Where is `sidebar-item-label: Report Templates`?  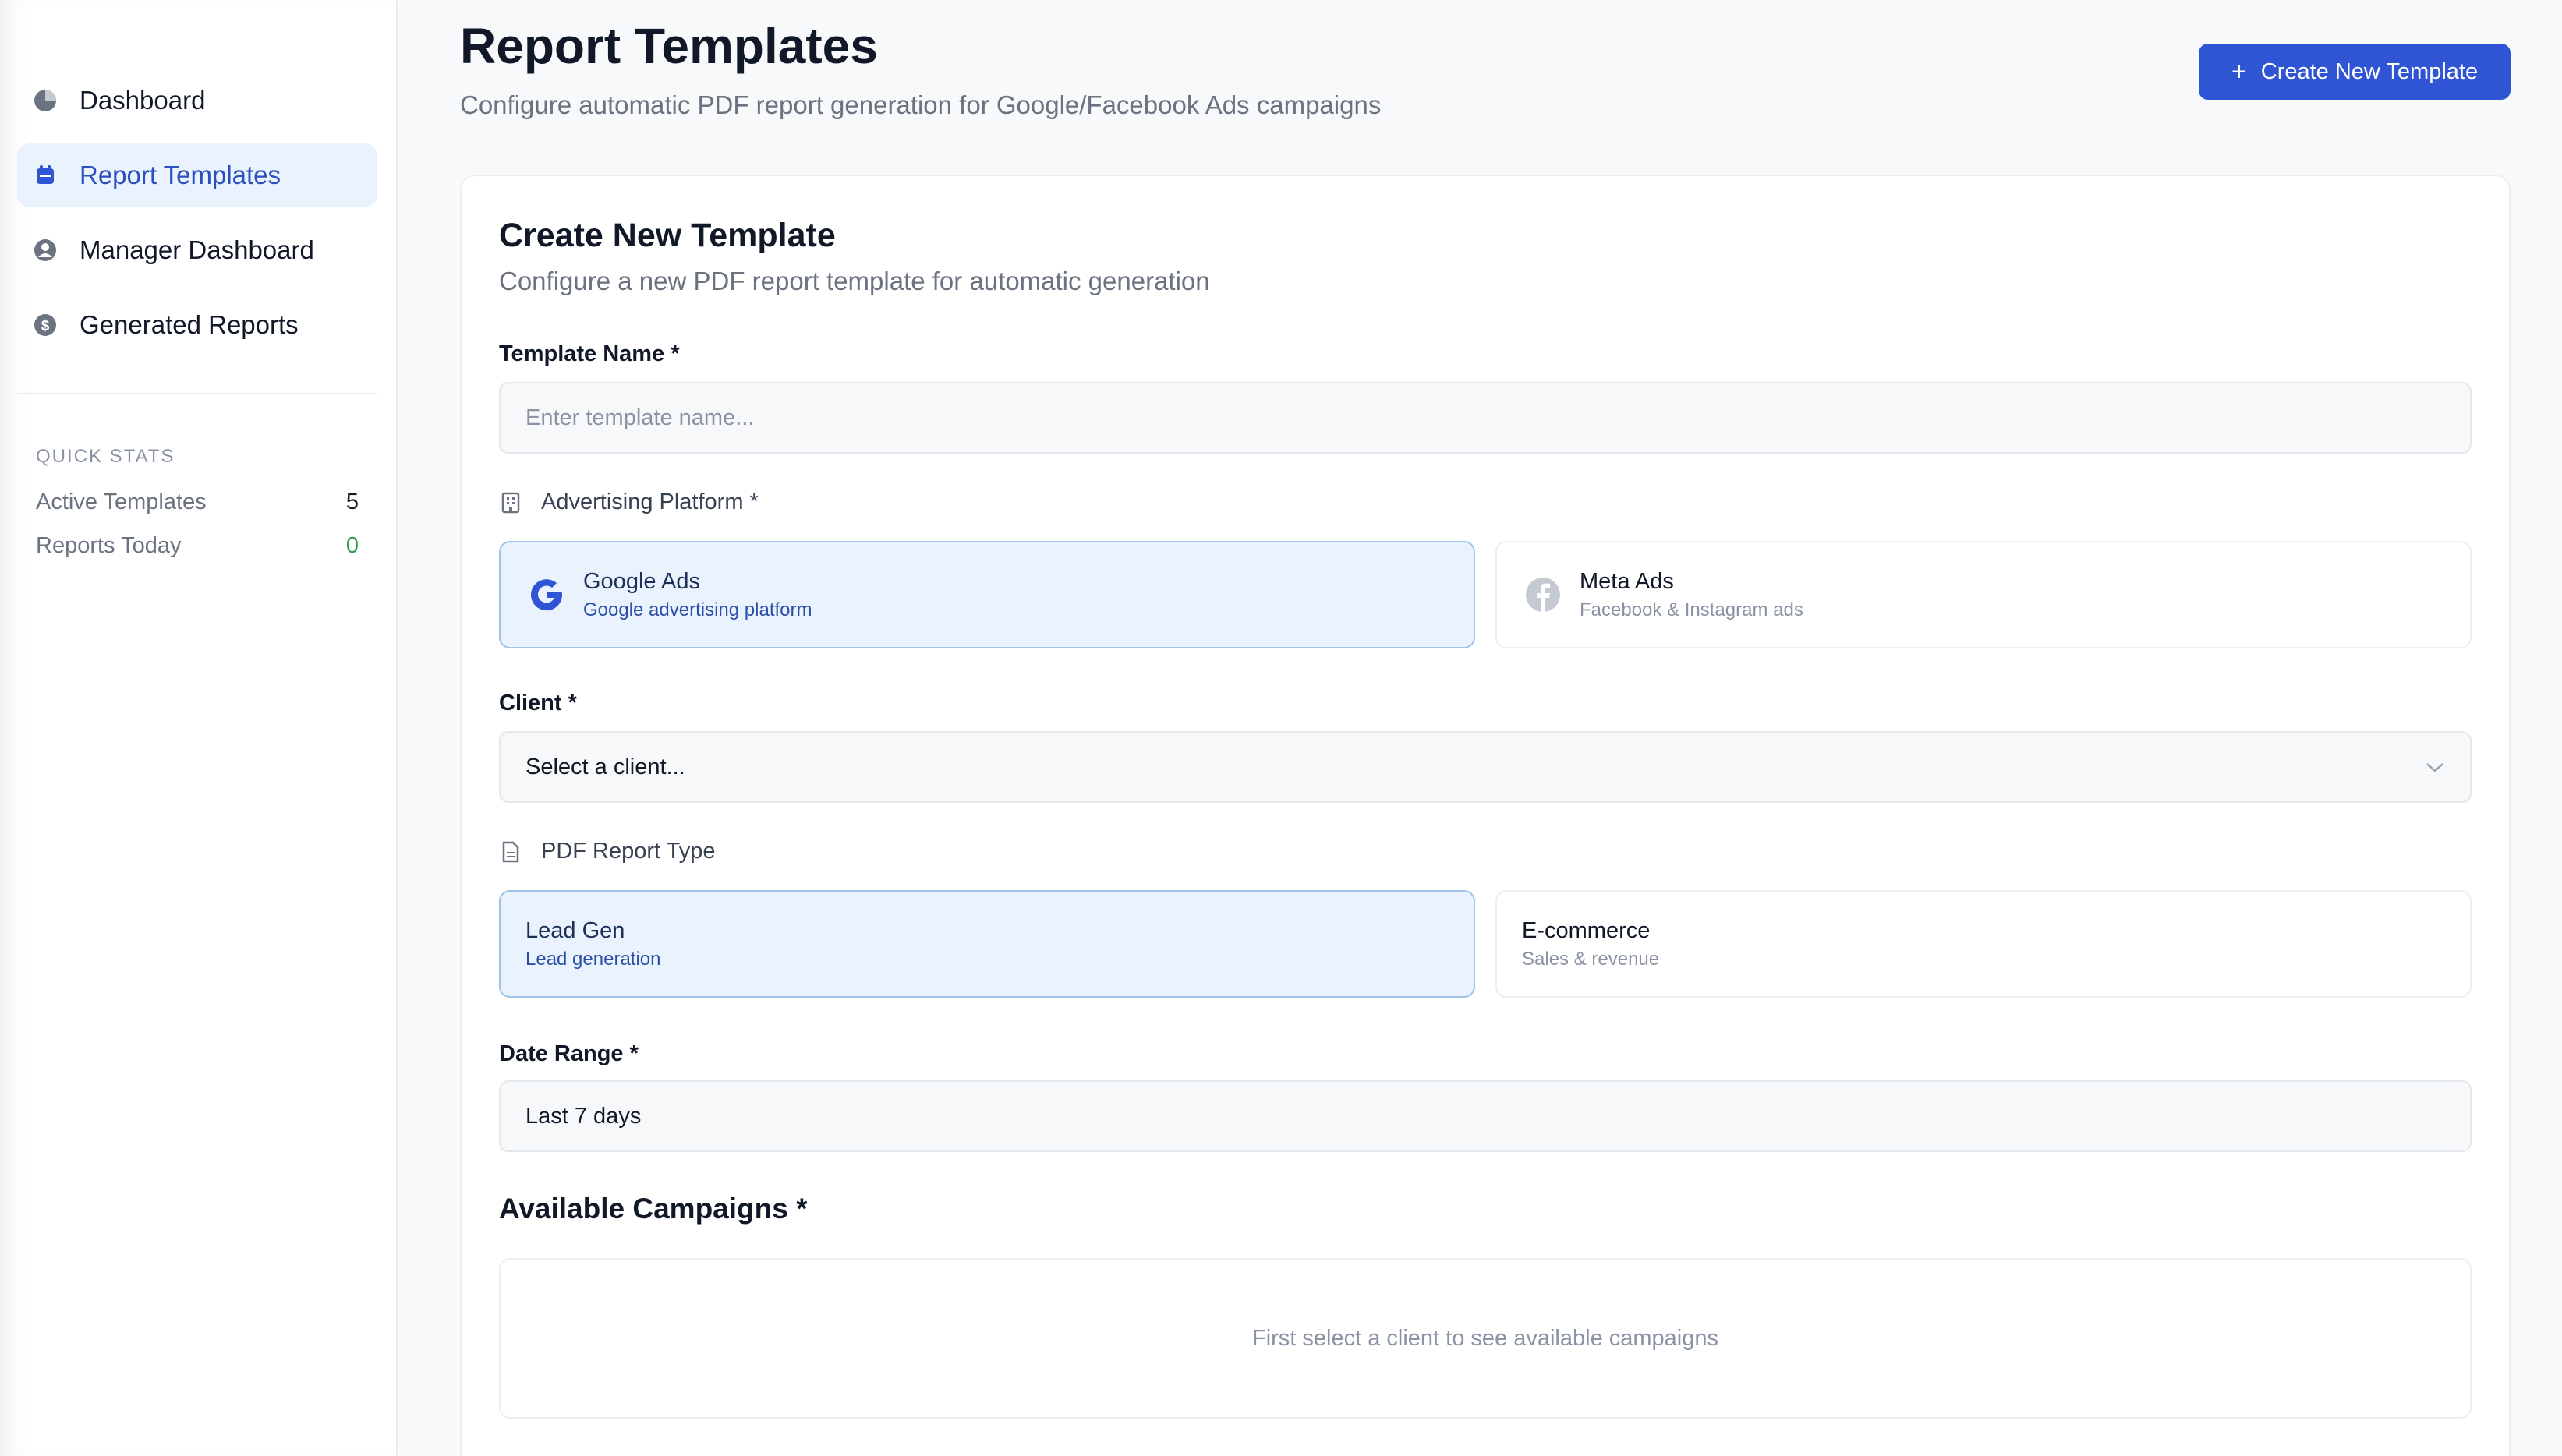
sidebar-item-label: Report Templates is located at coordinates (180, 175).